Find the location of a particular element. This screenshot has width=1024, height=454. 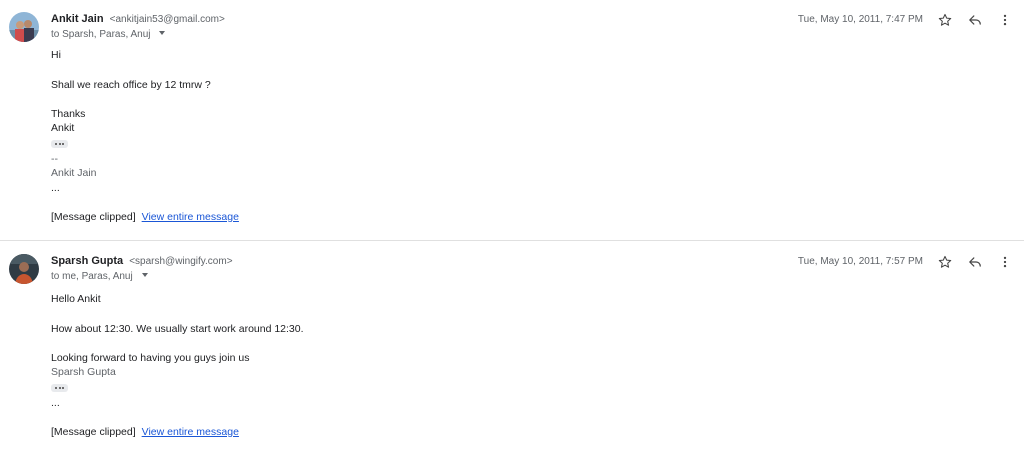

recipients-toggle: to me, Paras, Anuj is located at coordinates (99, 277).